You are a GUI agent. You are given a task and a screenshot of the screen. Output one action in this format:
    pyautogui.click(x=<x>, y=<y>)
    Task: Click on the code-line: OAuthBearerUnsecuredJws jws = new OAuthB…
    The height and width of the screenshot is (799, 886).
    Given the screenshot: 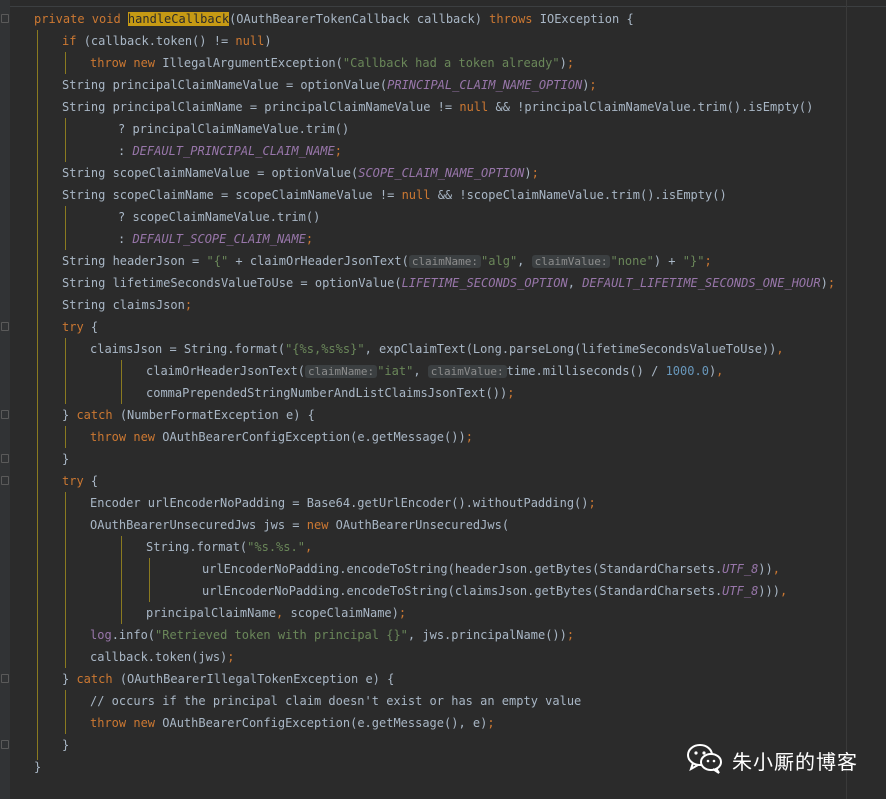 What is the action you would take?
    pyautogui.click(x=299, y=525)
    